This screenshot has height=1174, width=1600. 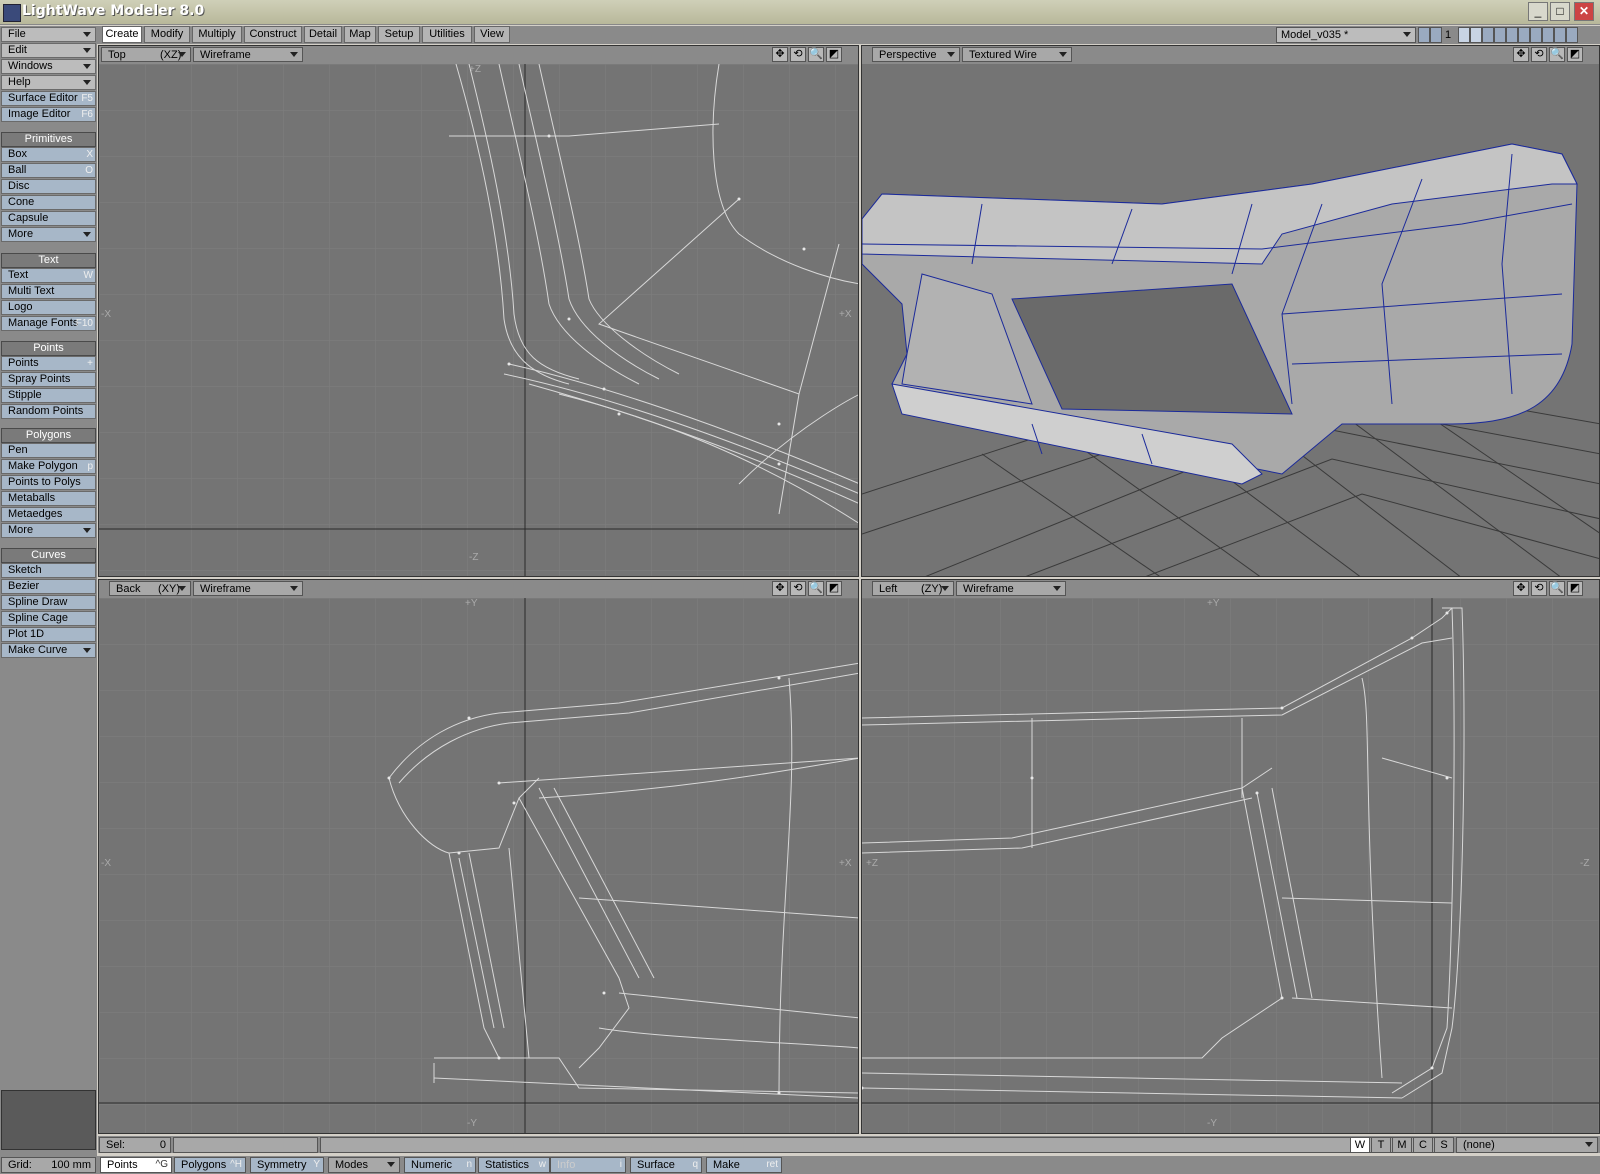 What do you see at coordinates (48, 466) in the screenshot?
I see `tool-make-polygon: Make Polygon p` at bounding box center [48, 466].